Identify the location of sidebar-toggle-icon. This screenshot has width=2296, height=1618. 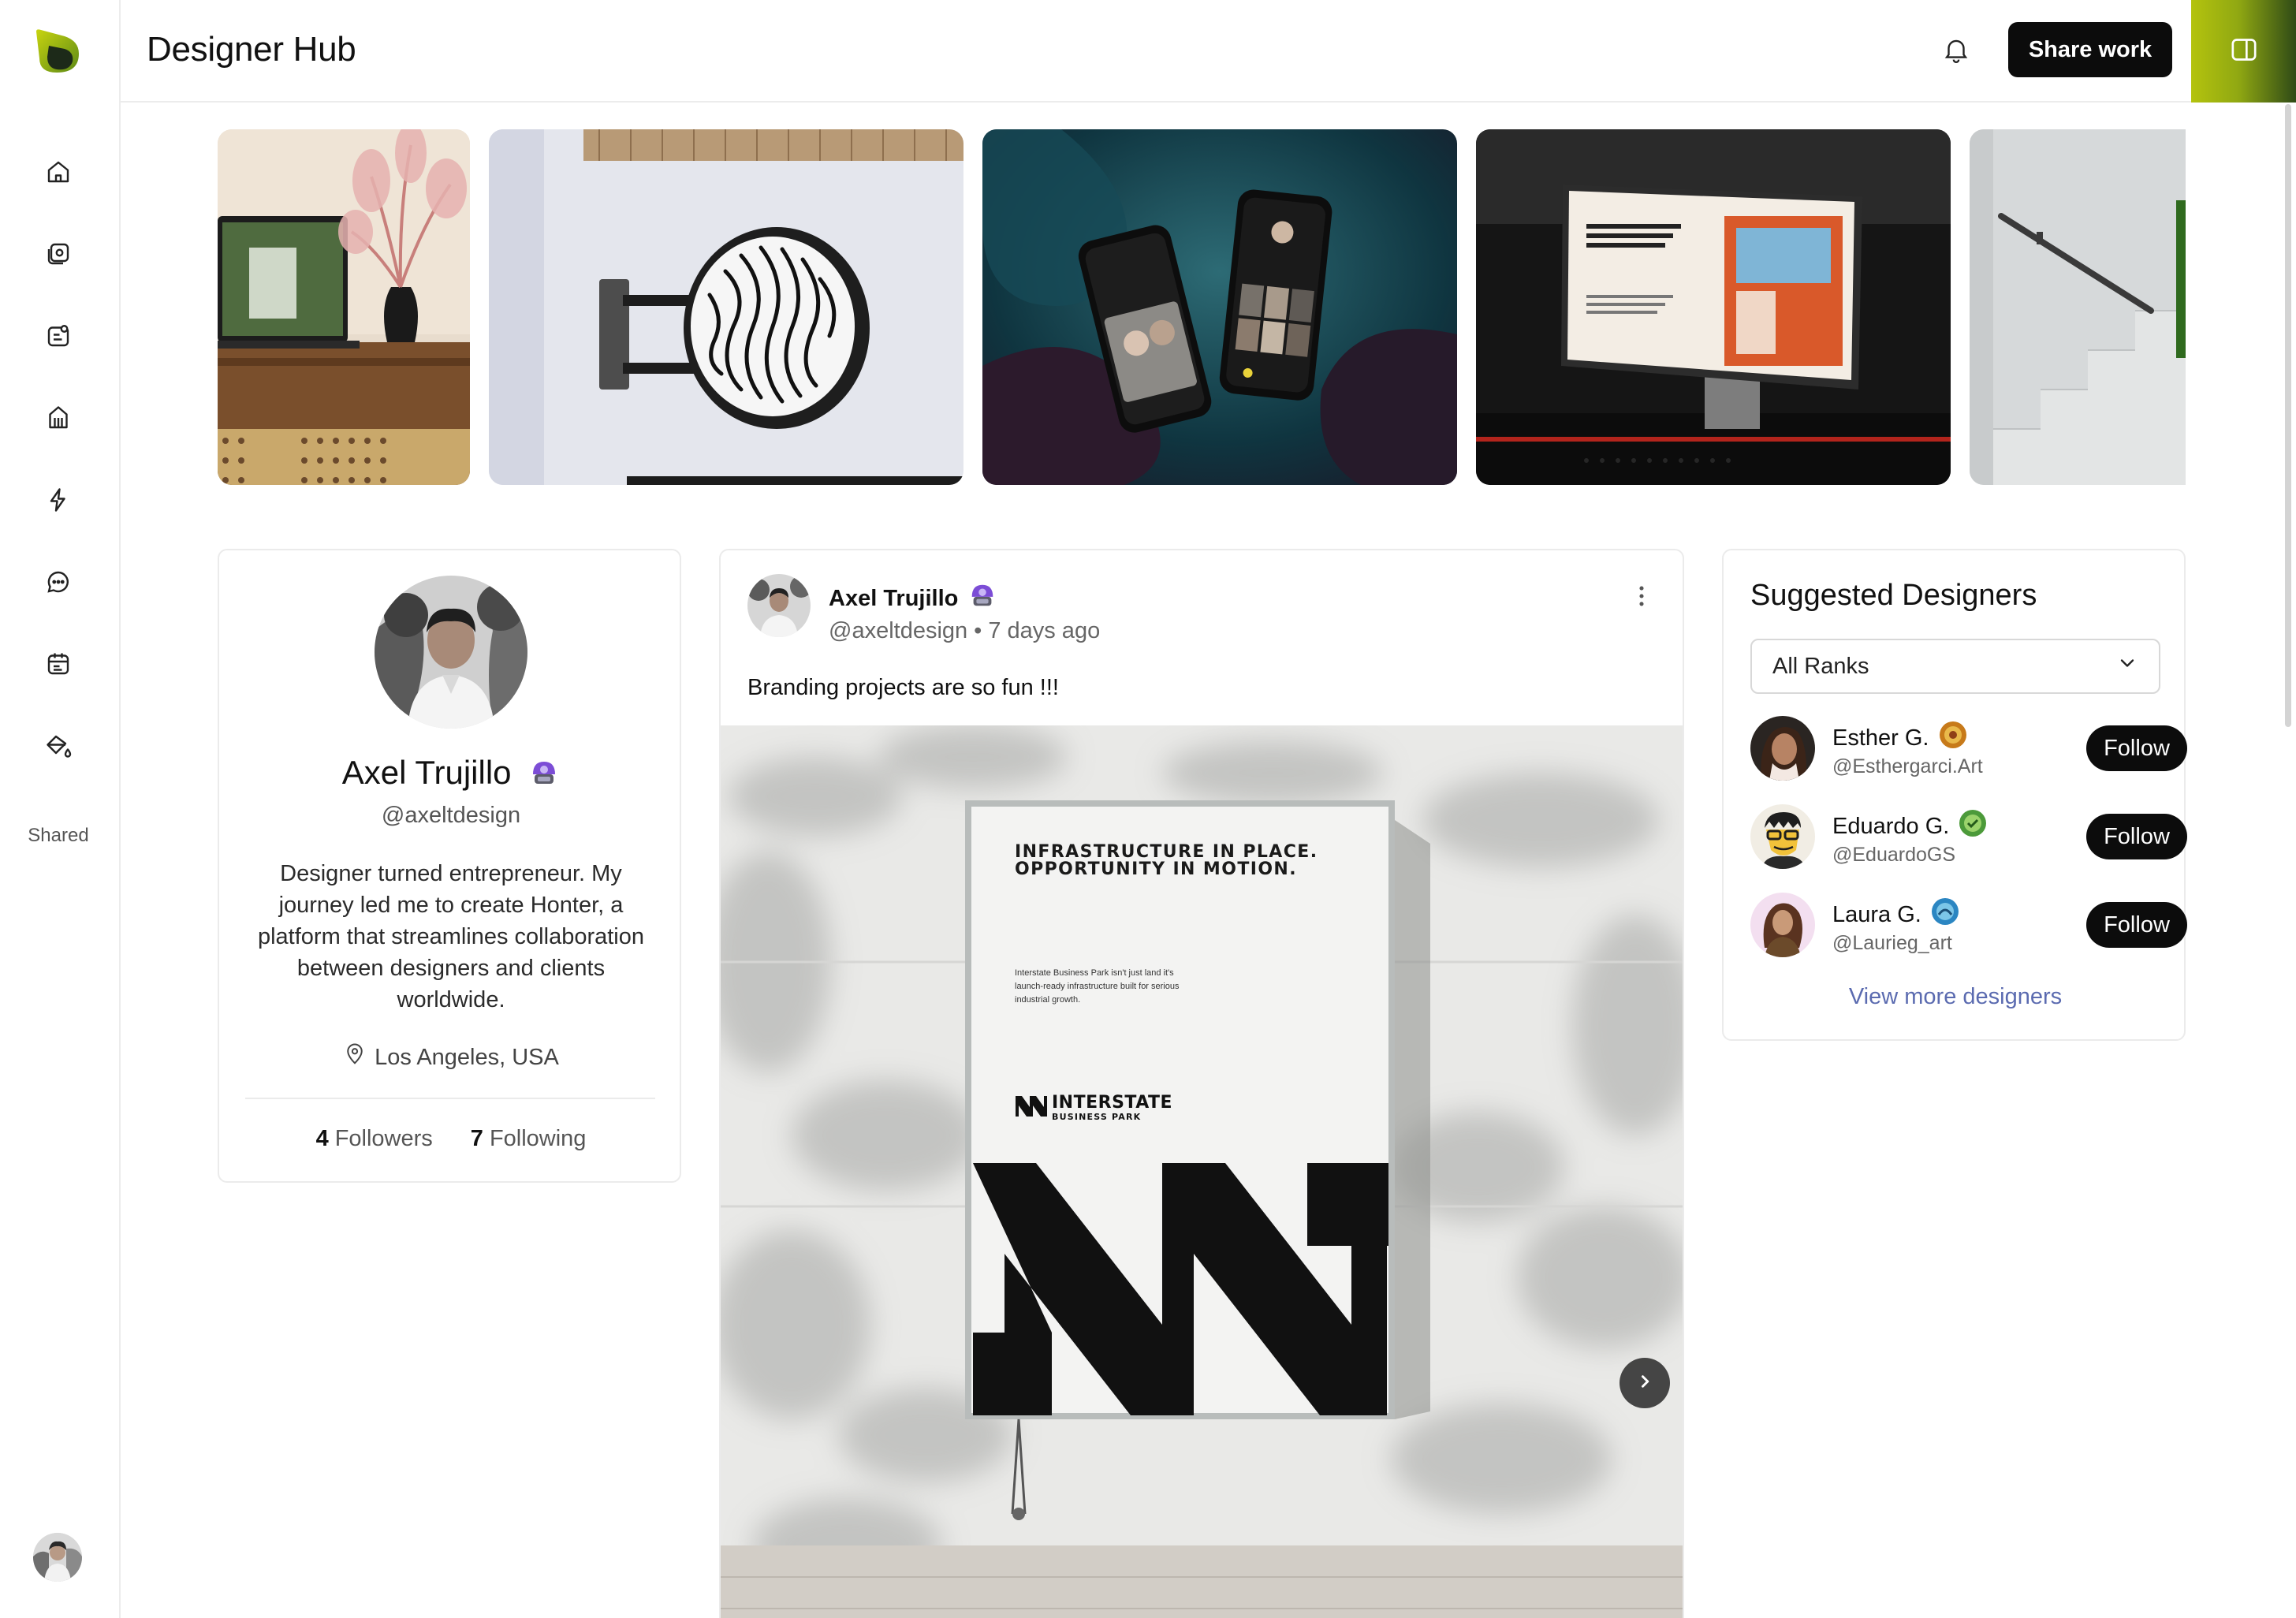
(2244, 51).